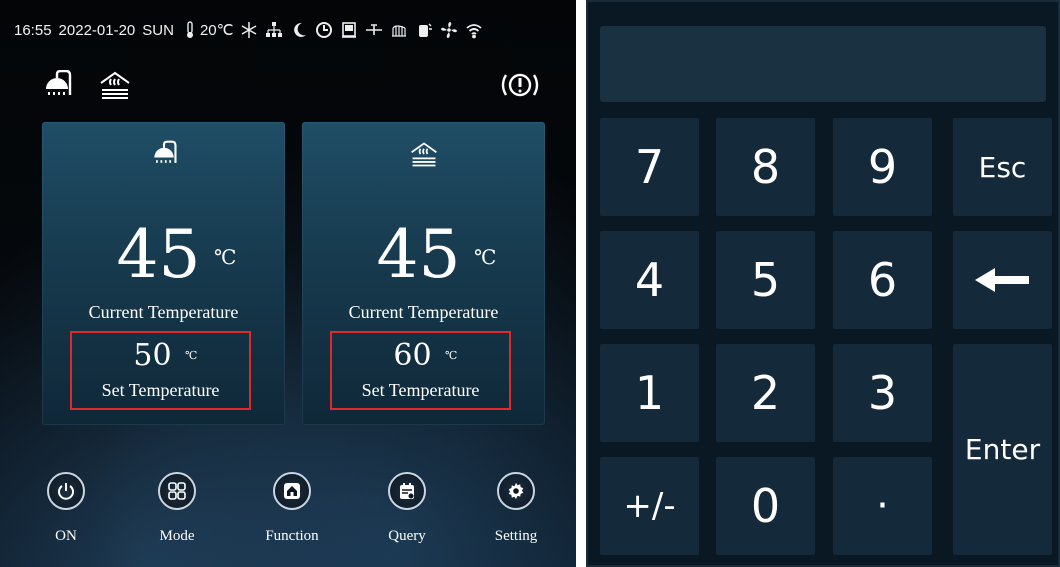  What do you see at coordinates (407, 491) in the screenshot?
I see `calendar-icon` at bounding box center [407, 491].